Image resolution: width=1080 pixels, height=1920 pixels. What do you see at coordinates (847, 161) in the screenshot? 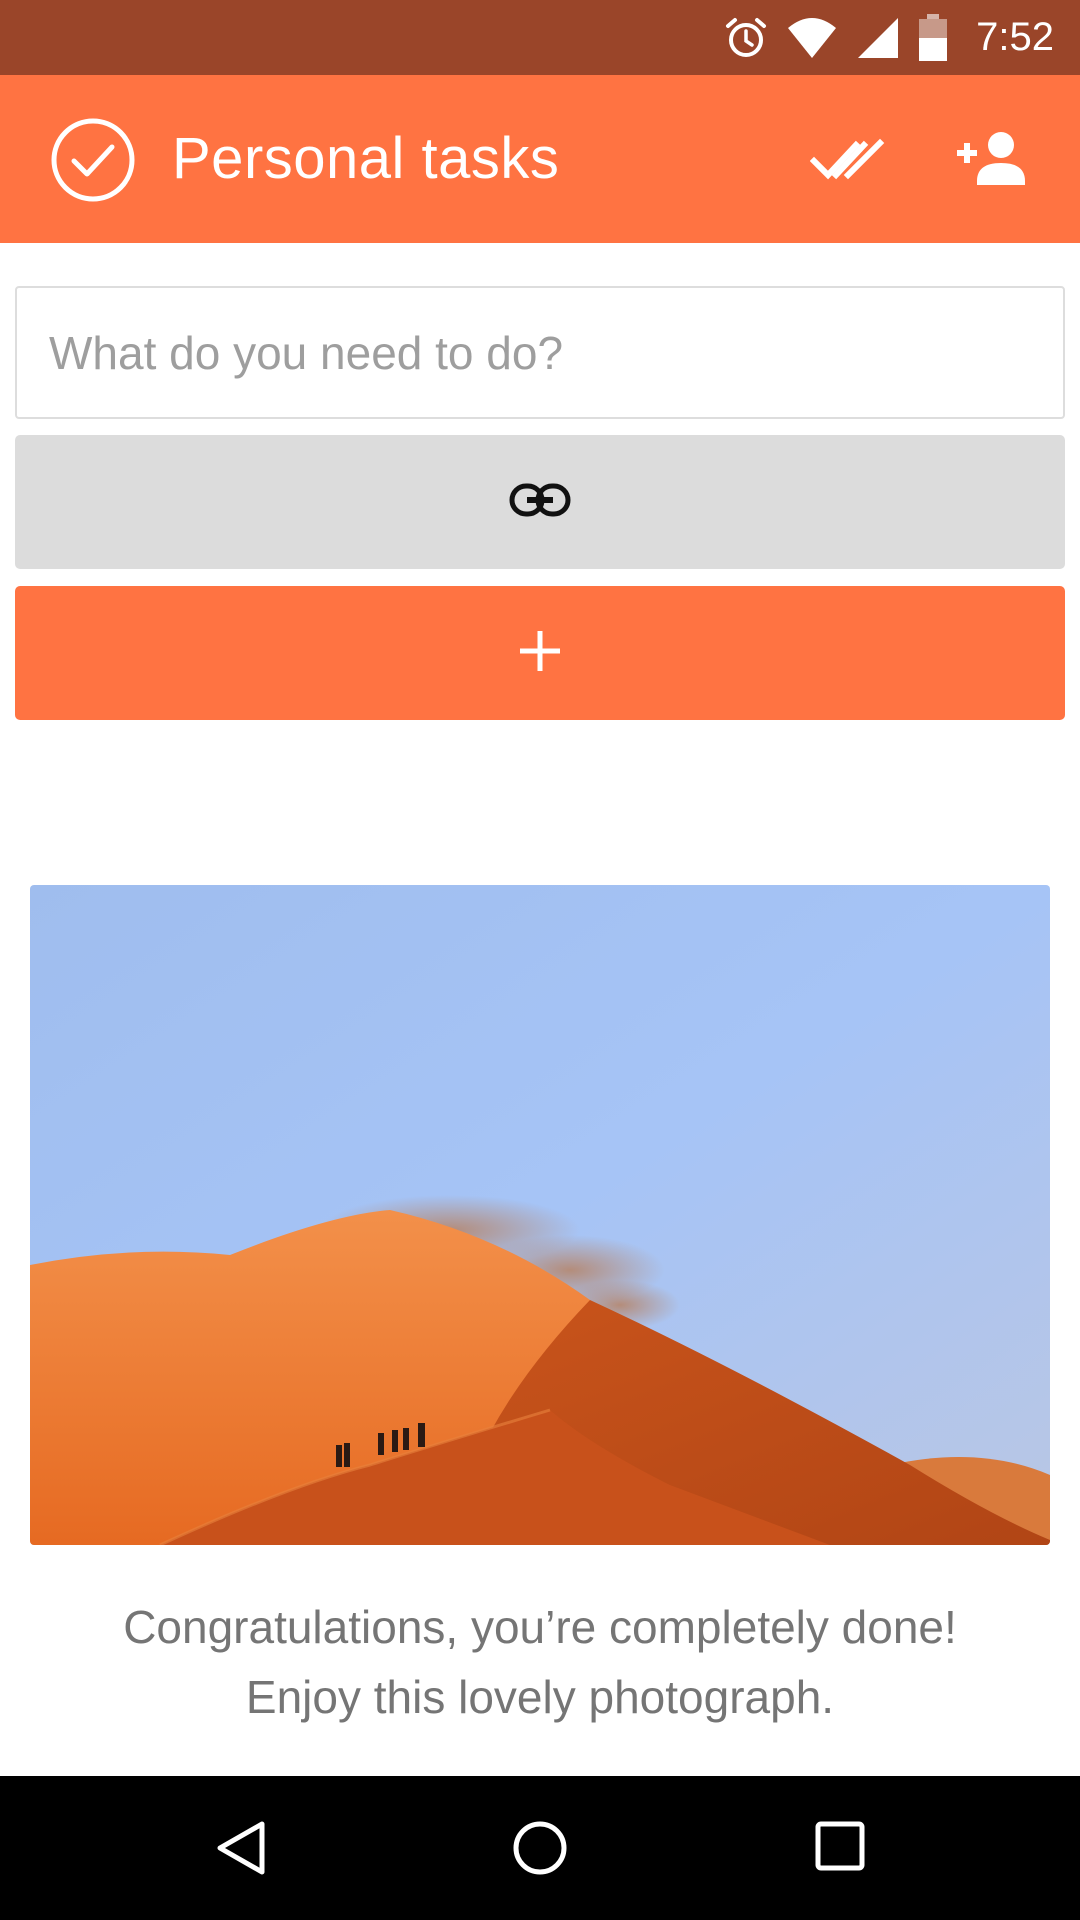
I see `mark-all-done-icon` at bounding box center [847, 161].